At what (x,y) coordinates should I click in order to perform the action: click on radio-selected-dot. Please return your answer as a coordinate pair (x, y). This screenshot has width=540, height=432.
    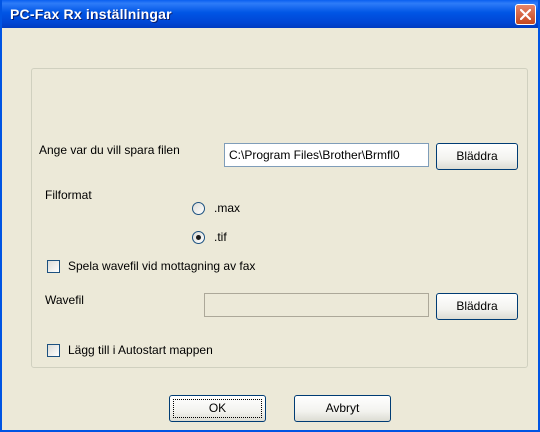
    Looking at the image, I should click on (198, 237).